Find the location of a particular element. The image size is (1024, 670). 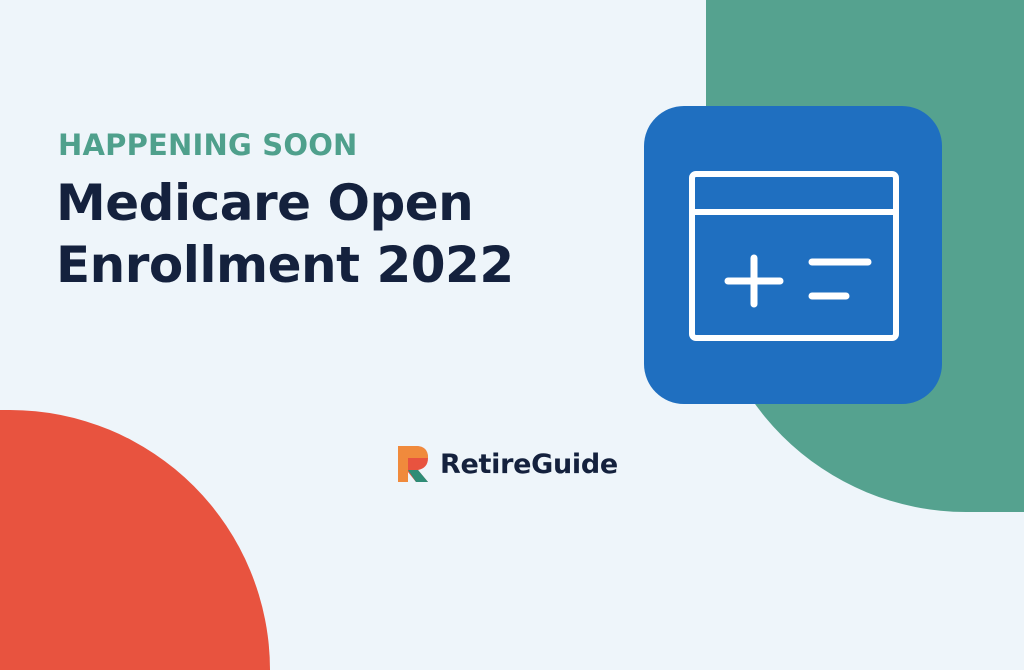

eyebrow-label: HAPPENING SOON is located at coordinates (208, 145).